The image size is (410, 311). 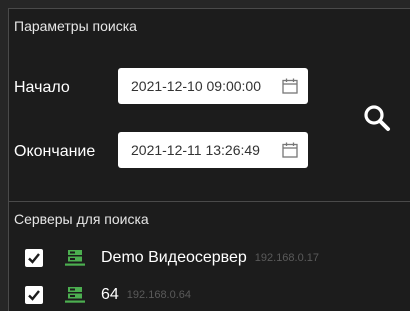 I want to click on start-date-value: 2021-12-10 09:00:00, so click(x=196, y=86).